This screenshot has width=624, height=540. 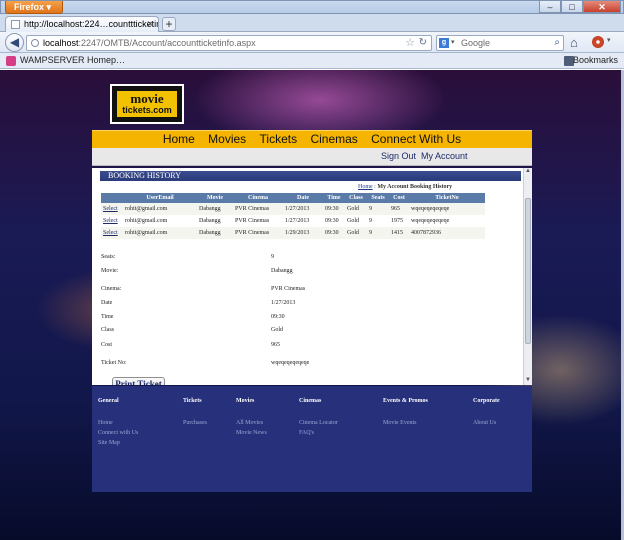 What do you see at coordinates (108, 330) in the screenshot?
I see `detail-label: Class` at bounding box center [108, 330].